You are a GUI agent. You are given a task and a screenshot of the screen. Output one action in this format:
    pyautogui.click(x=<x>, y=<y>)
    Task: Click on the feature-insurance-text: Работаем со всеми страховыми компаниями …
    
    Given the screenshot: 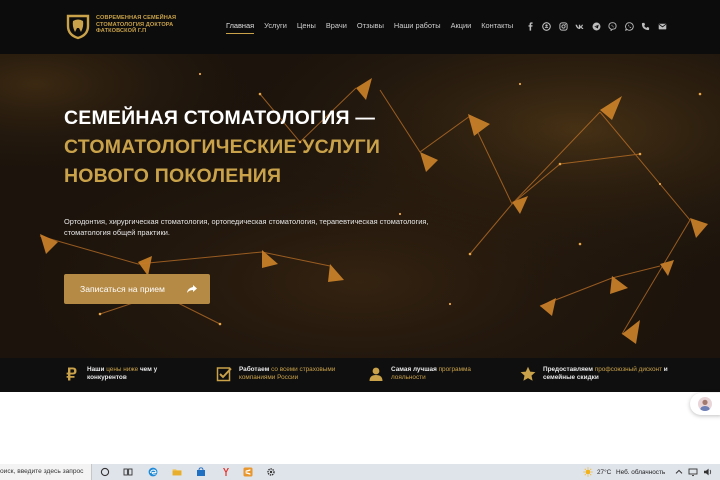 What is the action you would take?
    pyautogui.click(x=302, y=373)
    